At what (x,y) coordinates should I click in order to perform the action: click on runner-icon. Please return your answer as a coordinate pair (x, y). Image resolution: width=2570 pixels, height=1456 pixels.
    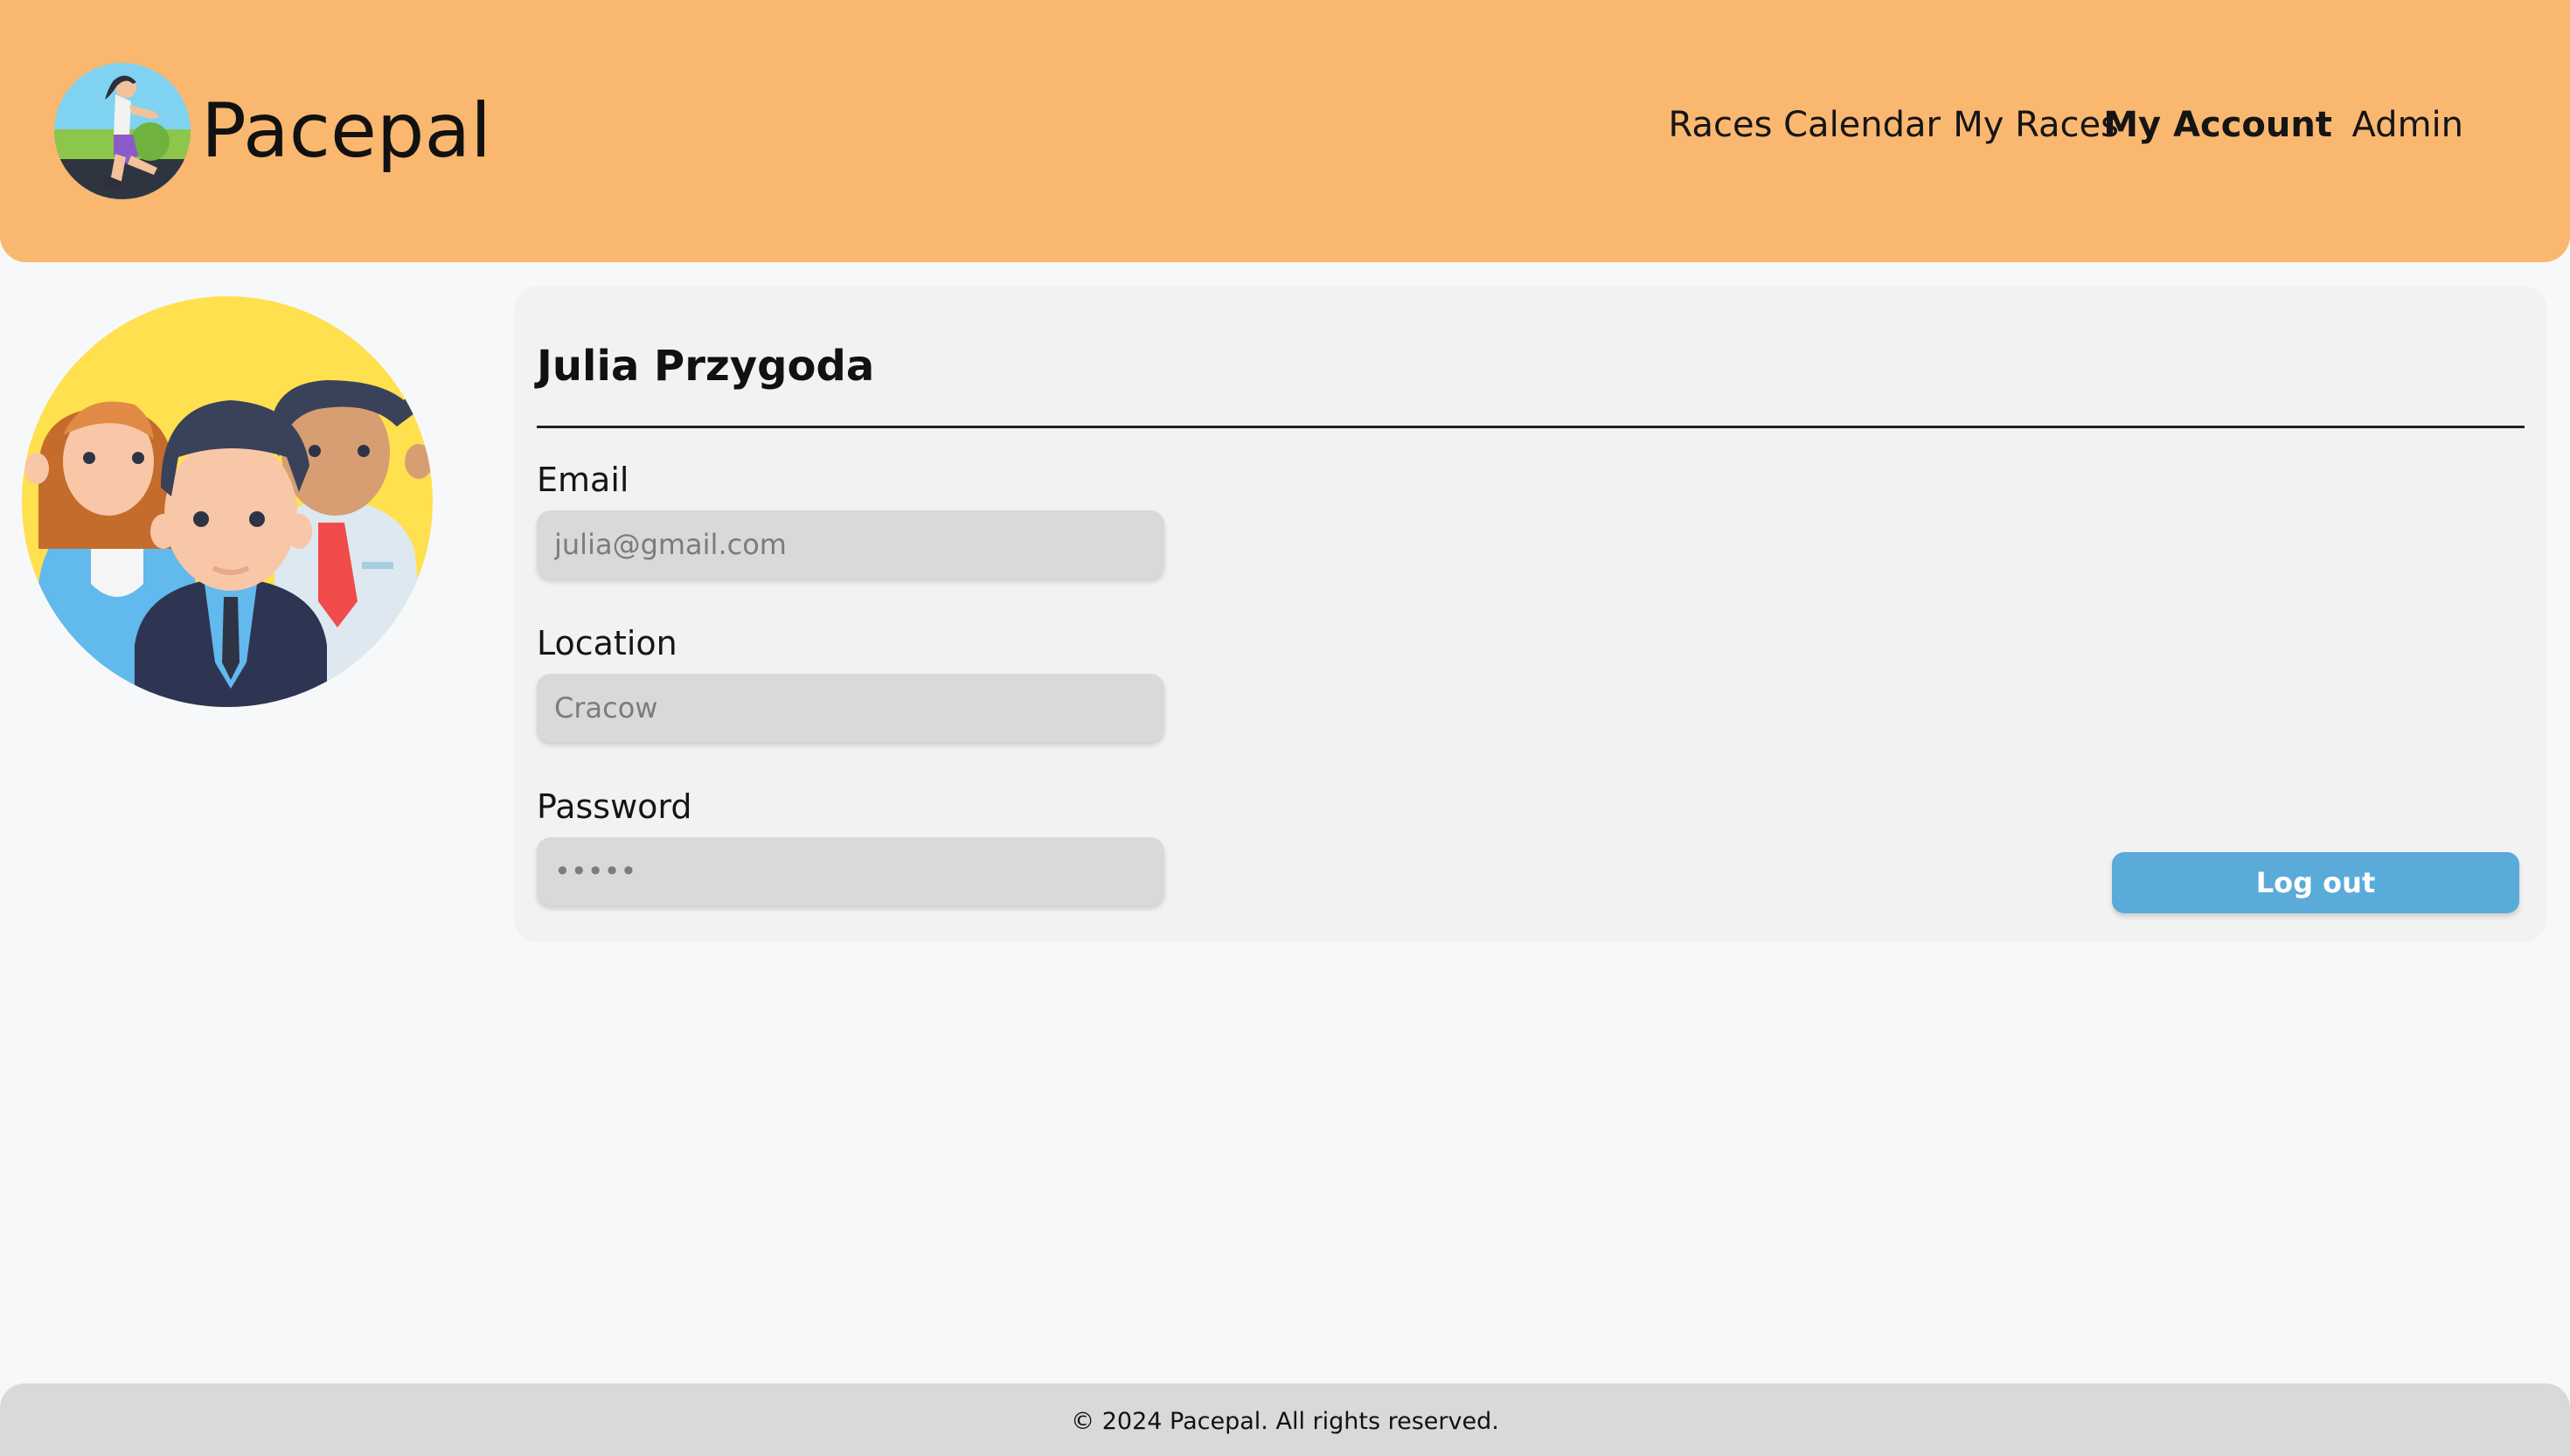
    Looking at the image, I should click on (122, 131).